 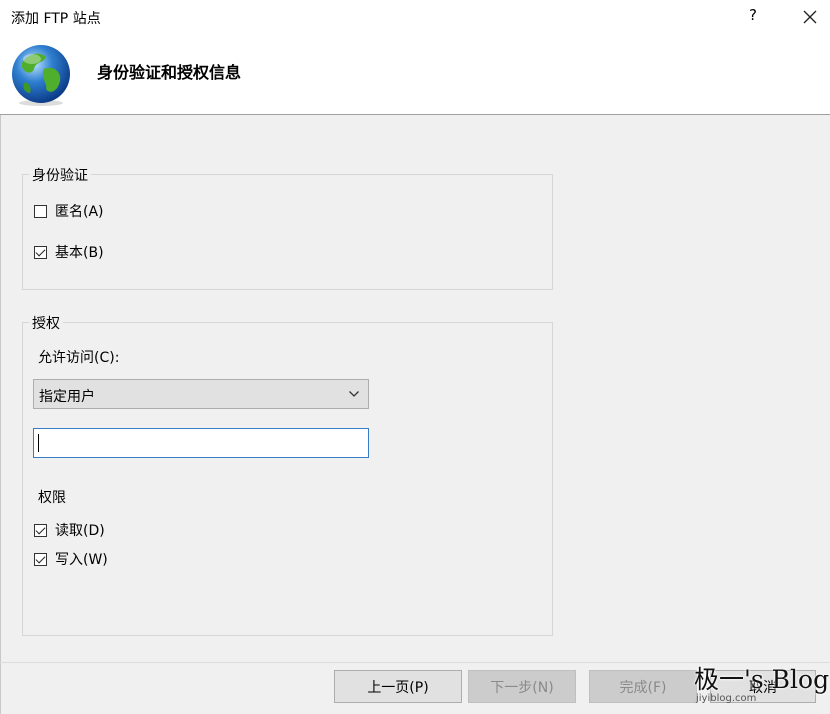 What do you see at coordinates (40, 211) in the screenshot?
I see `anonymous-checkbox-box` at bounding box center [40, 211].